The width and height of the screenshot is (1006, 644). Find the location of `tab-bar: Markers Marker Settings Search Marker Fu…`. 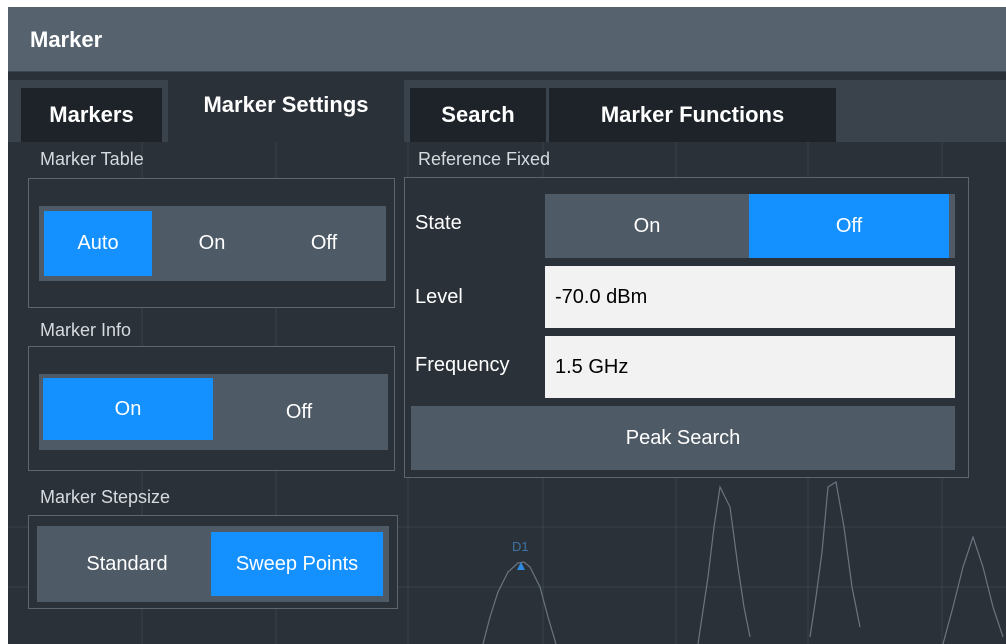

tab-bar: Markers Marker Settings Search Marker Fu… is located at coordinates (507, 111).